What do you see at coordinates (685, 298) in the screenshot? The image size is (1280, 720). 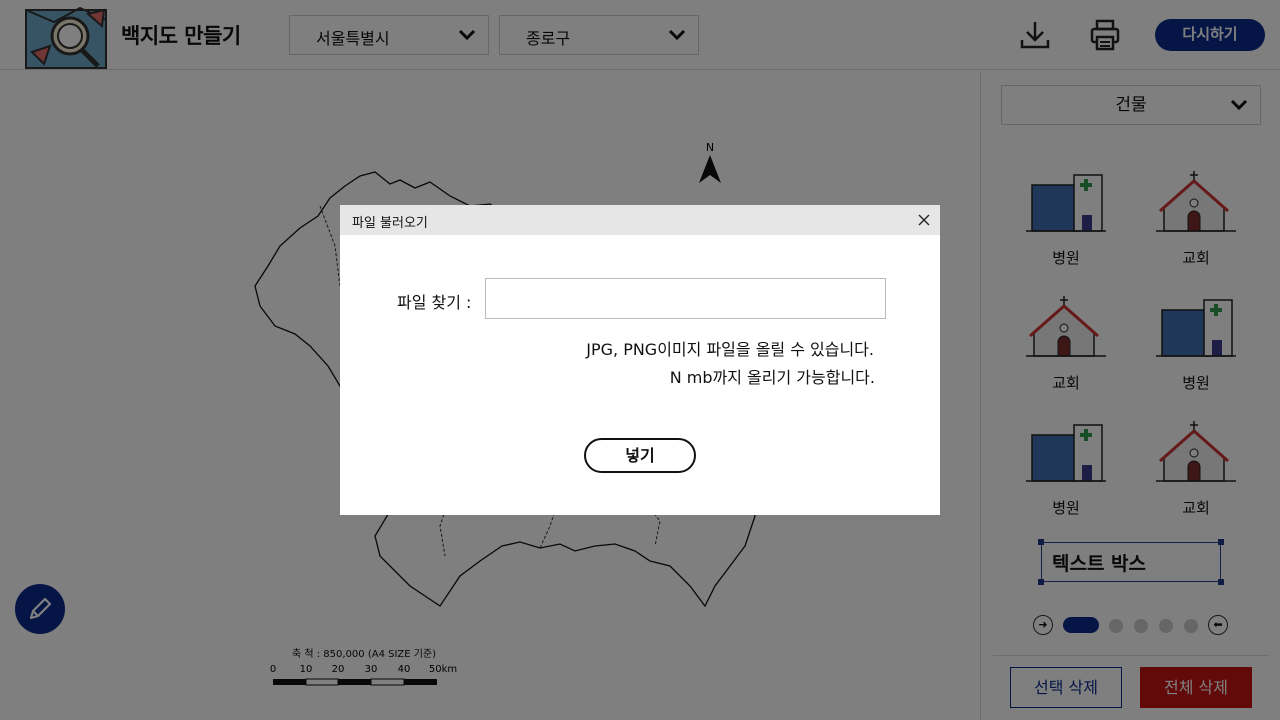 I see `file-path-input` at bounding box center [685, 298].